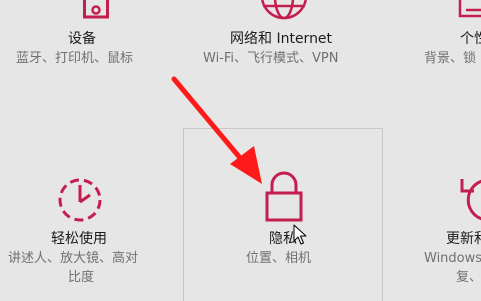 The width and height of the screenshot is (481, 301). I want to click on devices-icon, so click(96, 9).